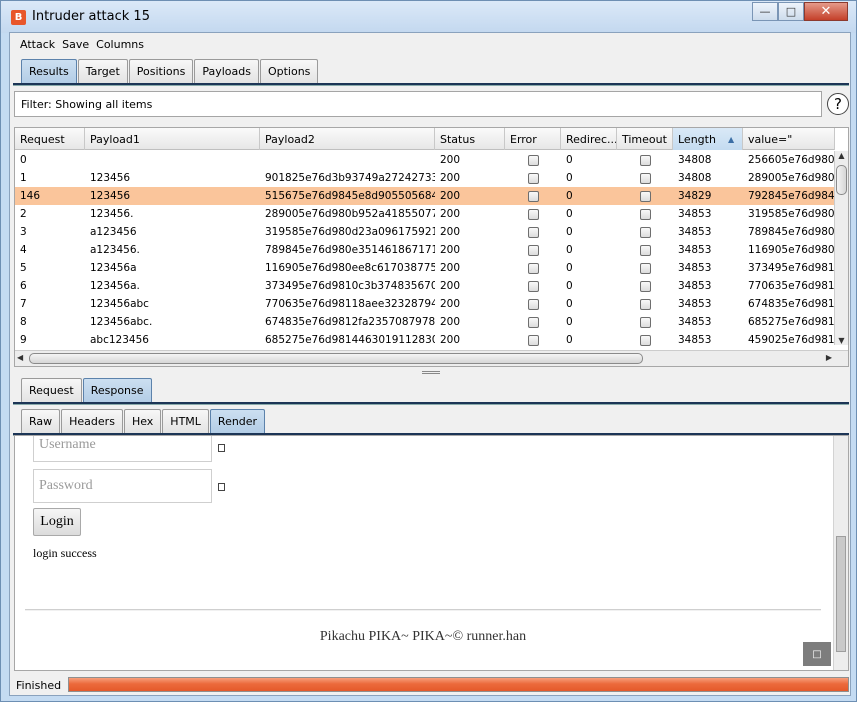 The height and width of the screenshot is (702, 857). I want to click on status-bar: Finished, so click(431, 685).